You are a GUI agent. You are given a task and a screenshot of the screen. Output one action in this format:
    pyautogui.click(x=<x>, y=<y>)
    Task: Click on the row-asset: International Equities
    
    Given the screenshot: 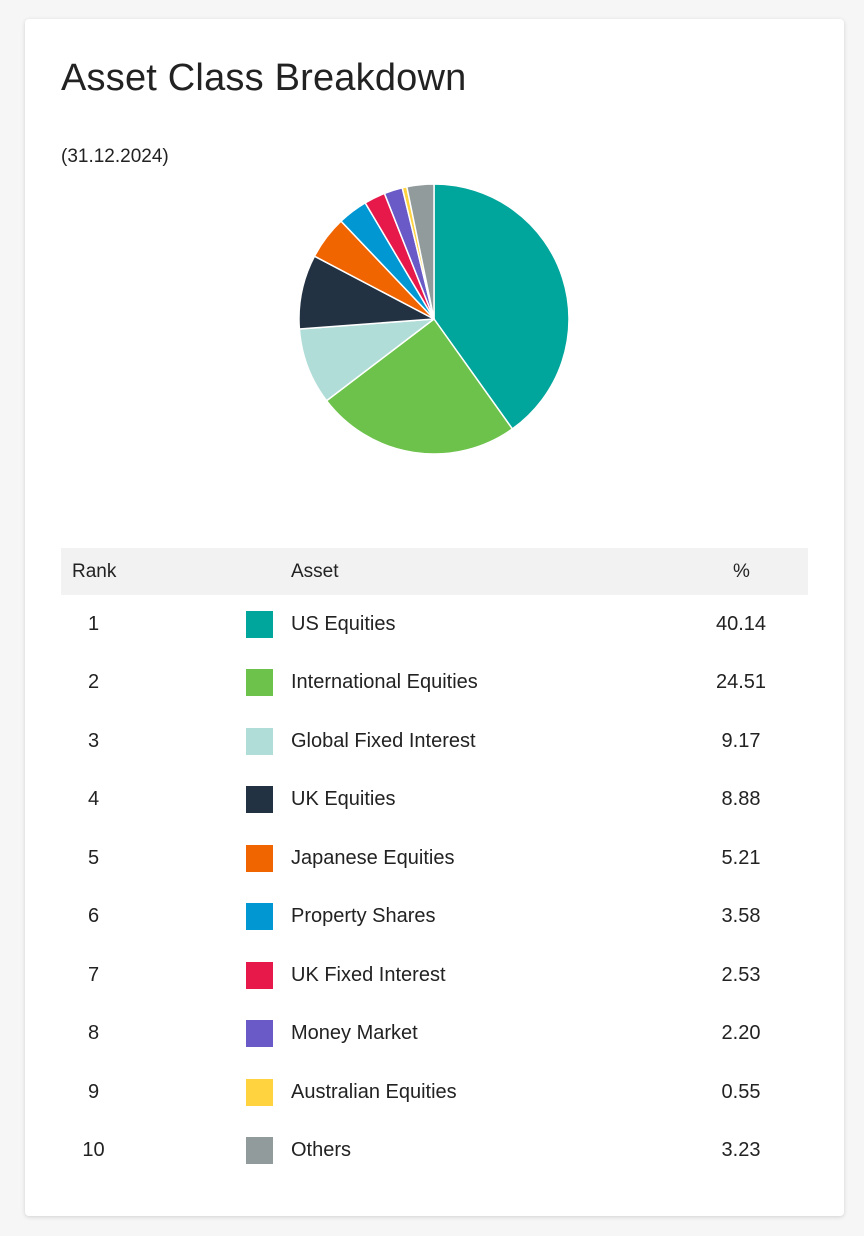 What is the action you would take?
    pyautogui.click(x=384, y=682)
    